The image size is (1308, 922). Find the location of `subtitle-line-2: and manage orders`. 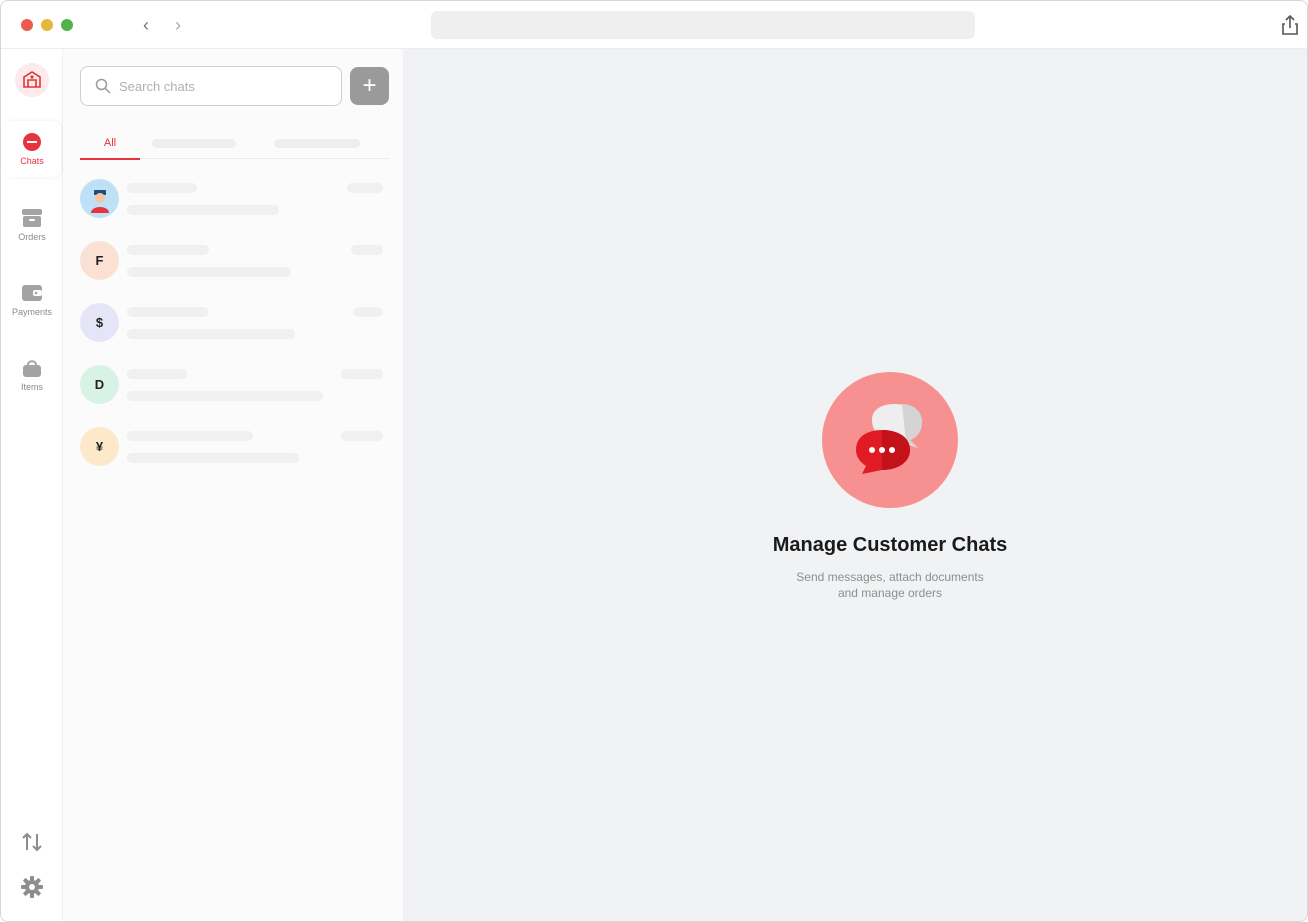

subtitle-line-2: and manage orders is located at coordinates (890, 593).